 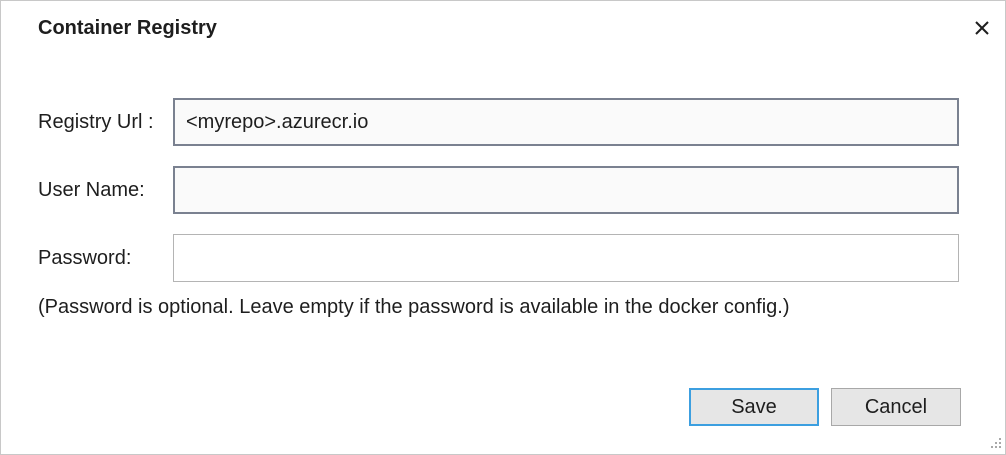 What do you see at coordinates (754, 407) in the screenshot?
I see `save-button: Save` at bounding box center [754, 407].